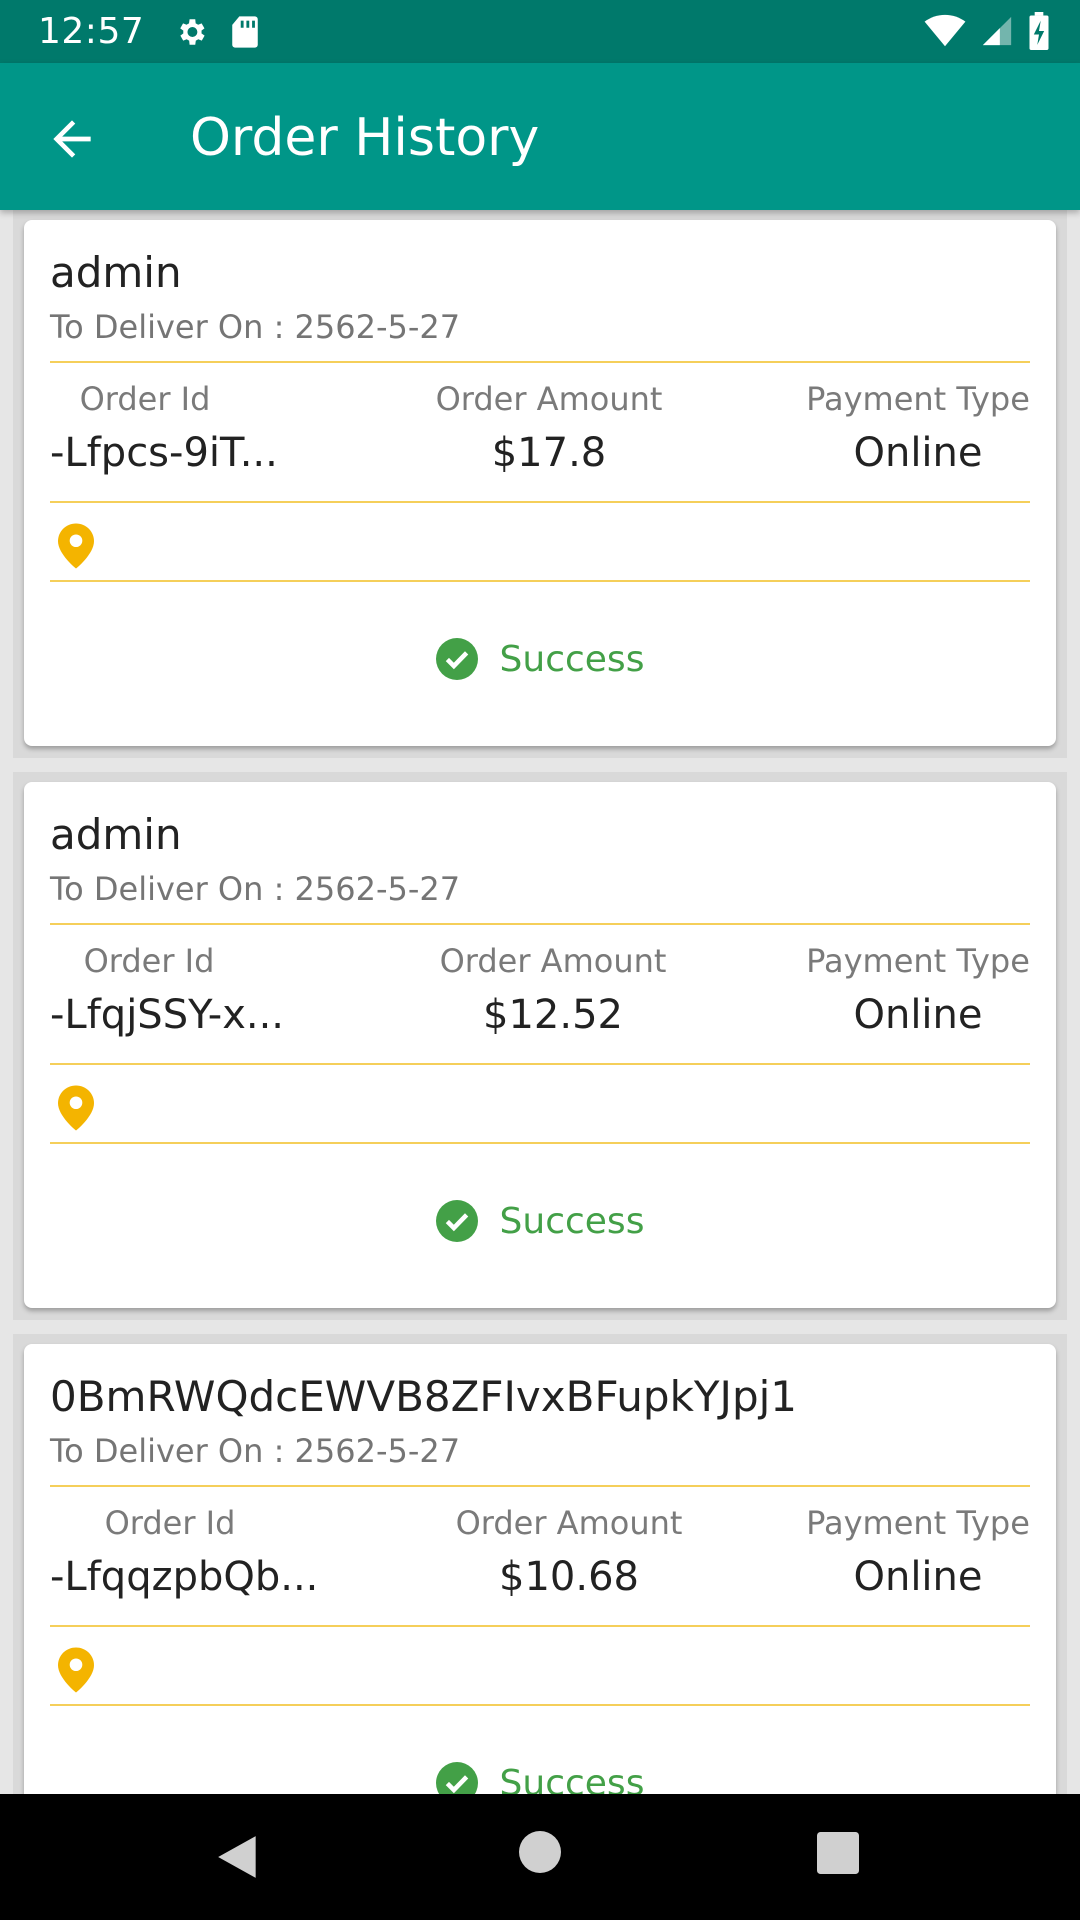 This screenshot has height=1920, width=1080. Describe the element at coordinates (997, 31) in the screenshot. I see `signal-icon` at that location.